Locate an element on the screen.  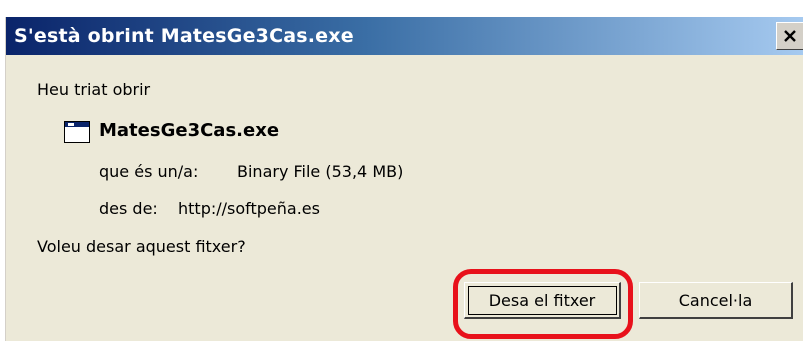
question-text: Voleu desar aquest fitxer? is located at coordinates (141, 246).